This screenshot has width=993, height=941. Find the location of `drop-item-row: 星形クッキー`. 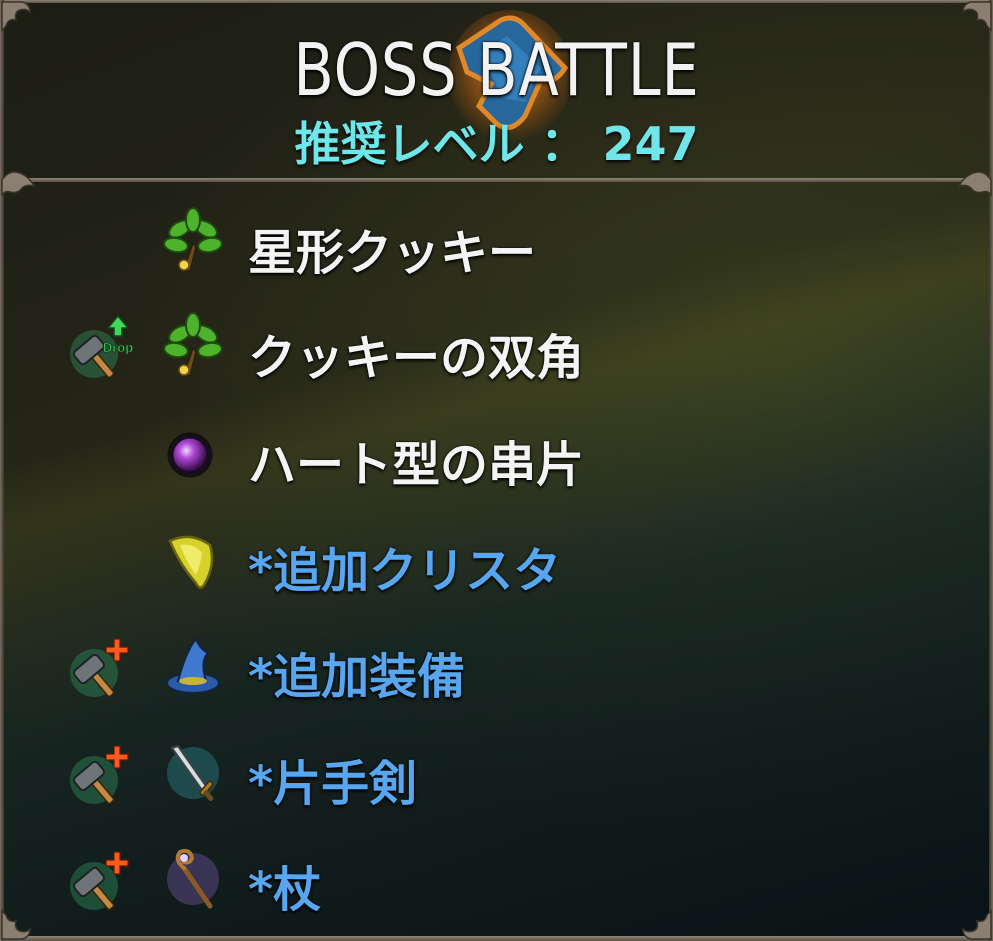

drop-item-row: 星形クッキー is located at coordinates (496, 243).